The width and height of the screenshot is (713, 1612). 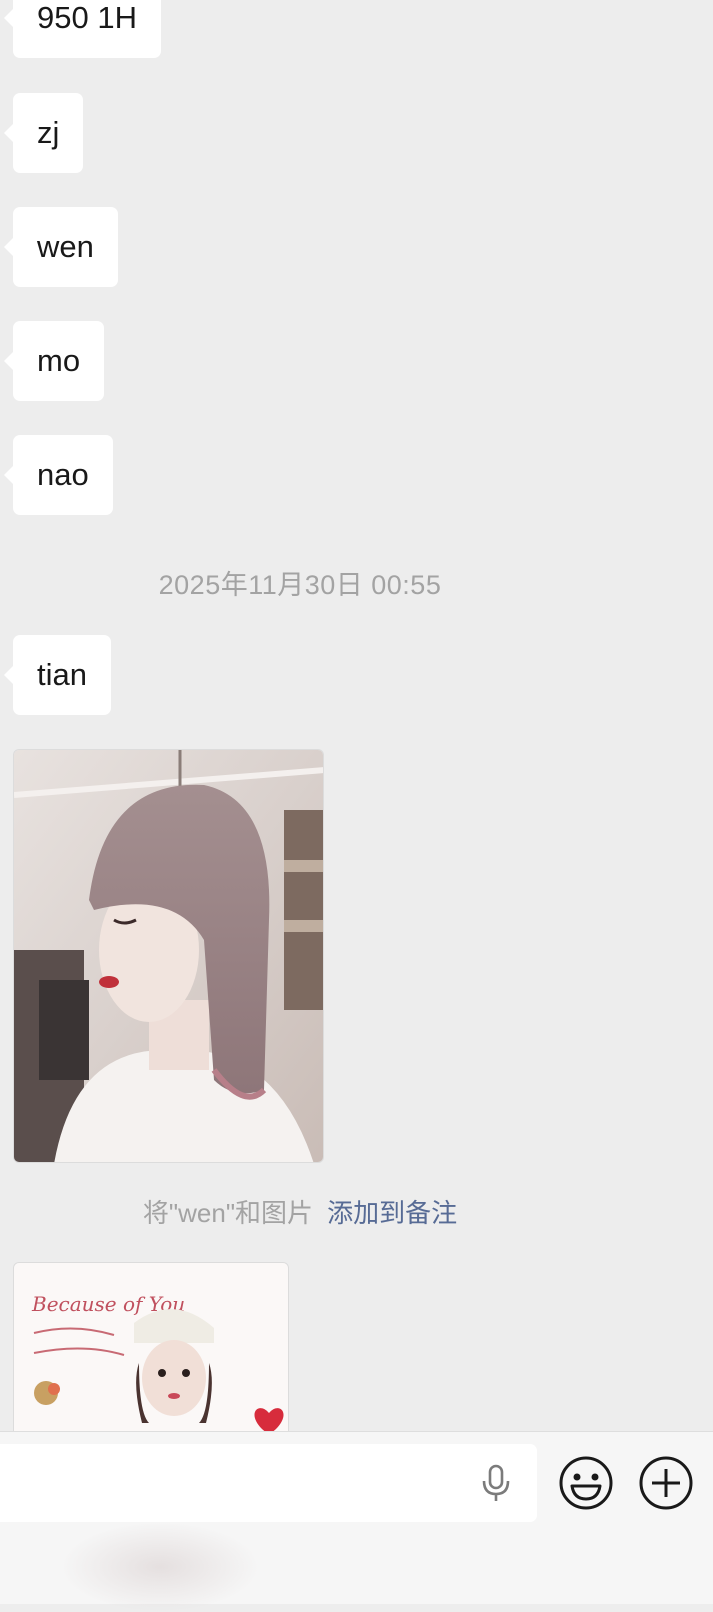 I want to click on message-input, so click(x=268, y=1483).